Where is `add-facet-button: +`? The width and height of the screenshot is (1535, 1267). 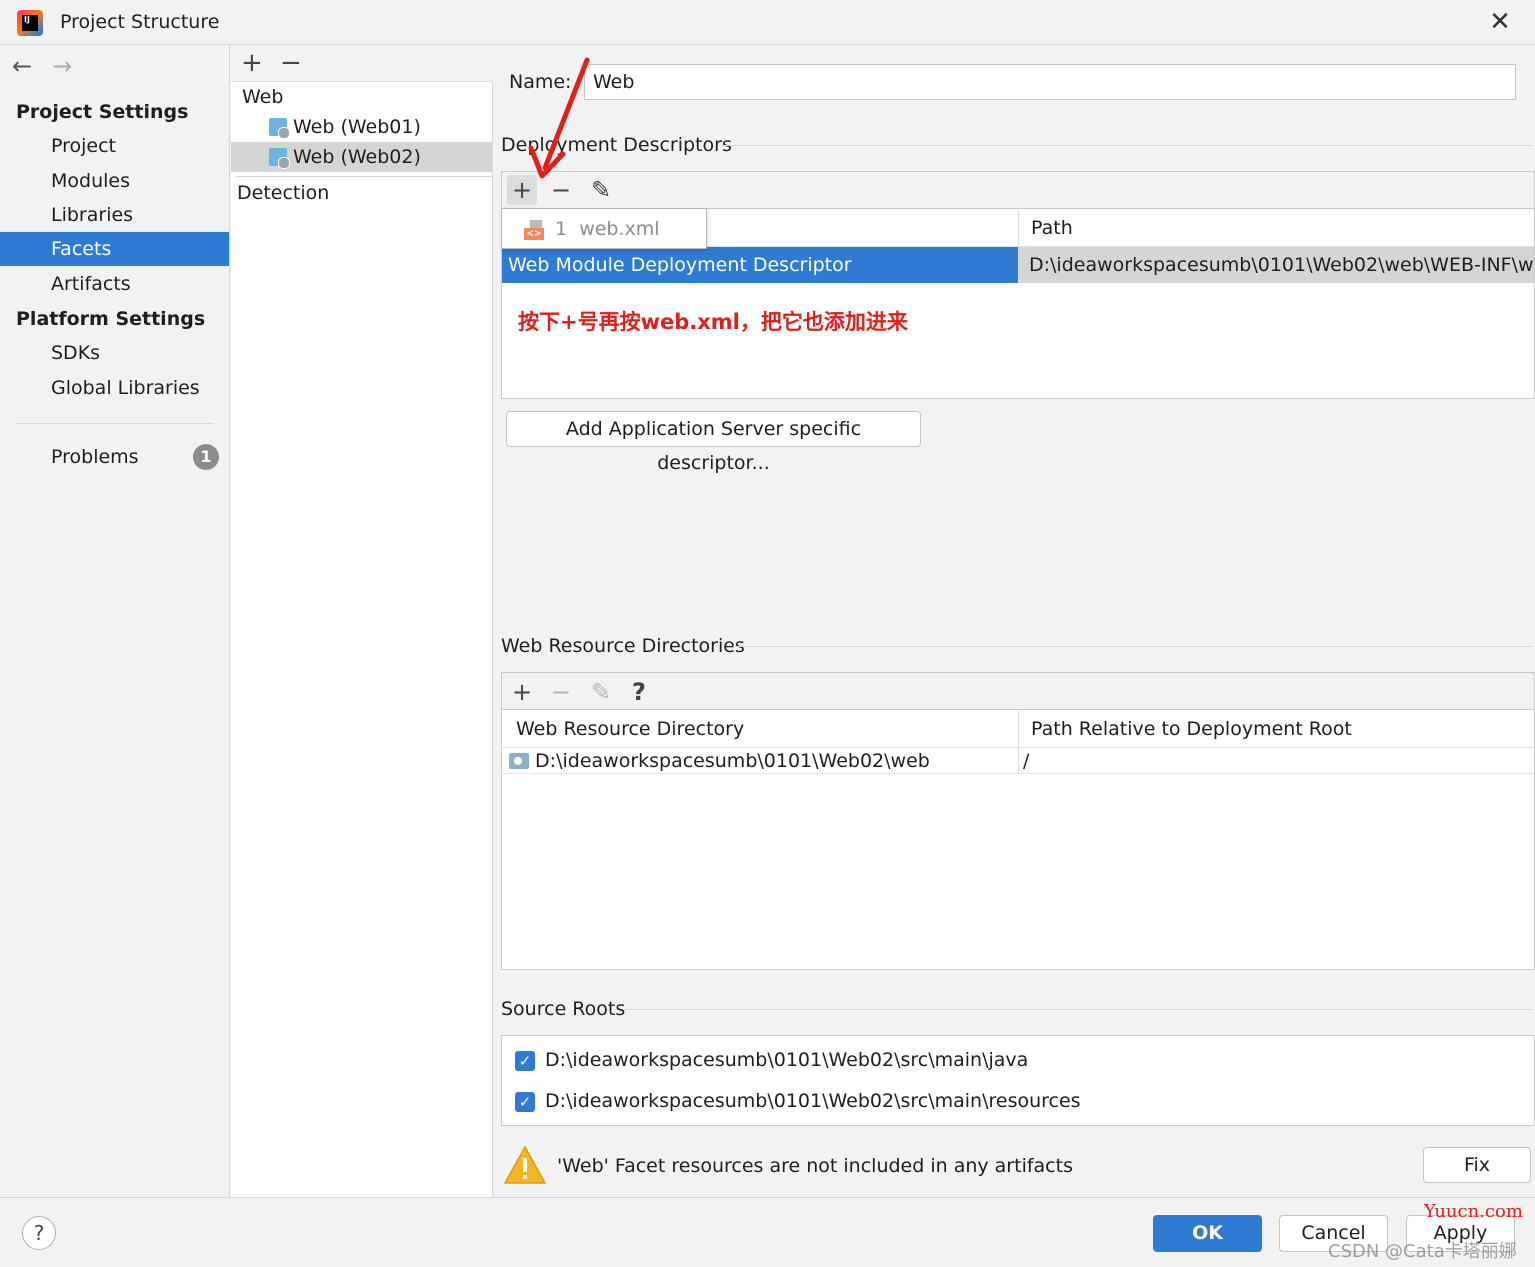
add-facet-button: + is located at coordinates (252, 63).